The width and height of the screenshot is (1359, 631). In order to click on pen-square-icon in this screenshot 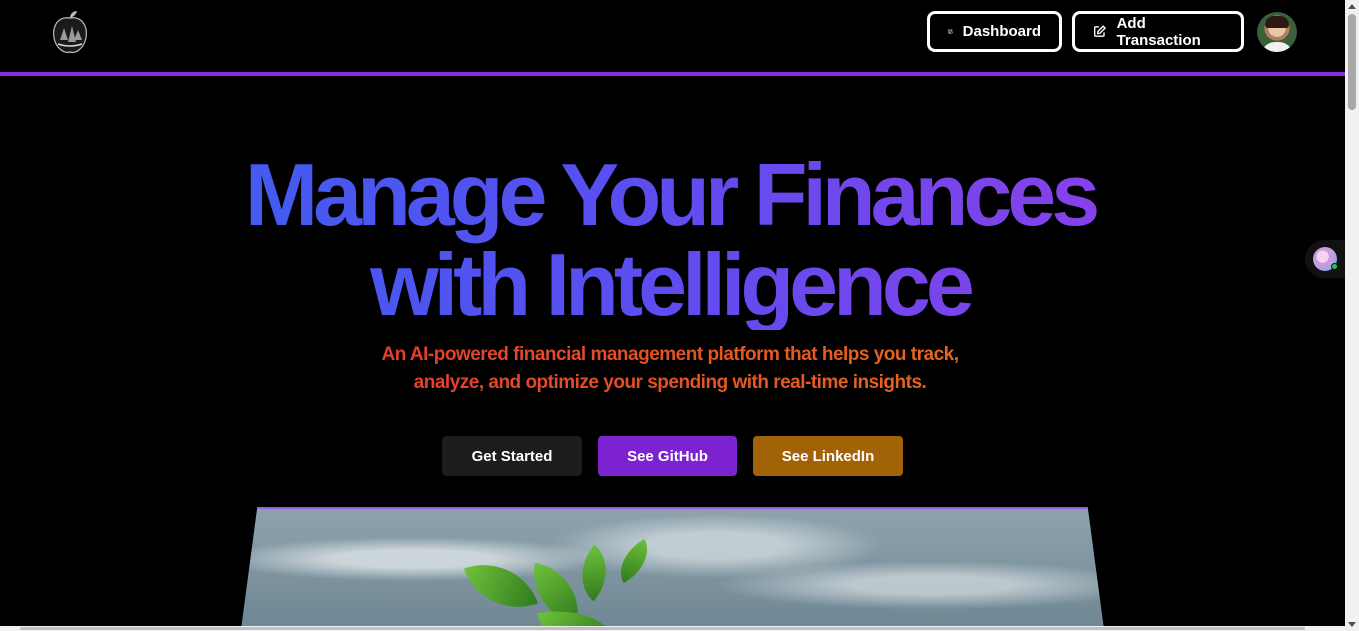, I will do `click(1100, 31)`.